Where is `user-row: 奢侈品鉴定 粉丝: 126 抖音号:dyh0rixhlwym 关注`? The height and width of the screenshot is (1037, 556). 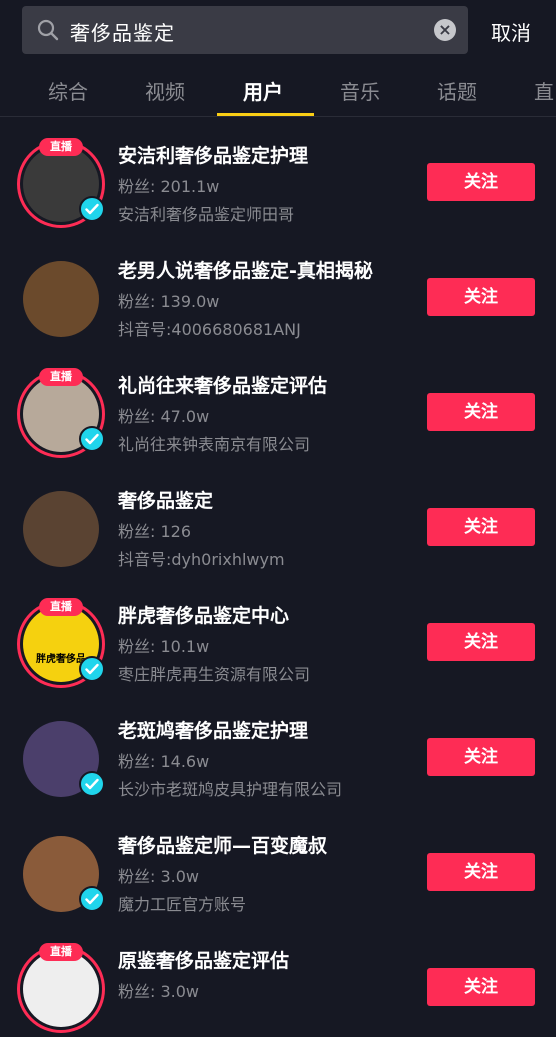 user-row: 奢侈品鉴定 粉丝: 126 抖音号:dyh0rixhlwym 关注 is located at coordinates (278, 519).